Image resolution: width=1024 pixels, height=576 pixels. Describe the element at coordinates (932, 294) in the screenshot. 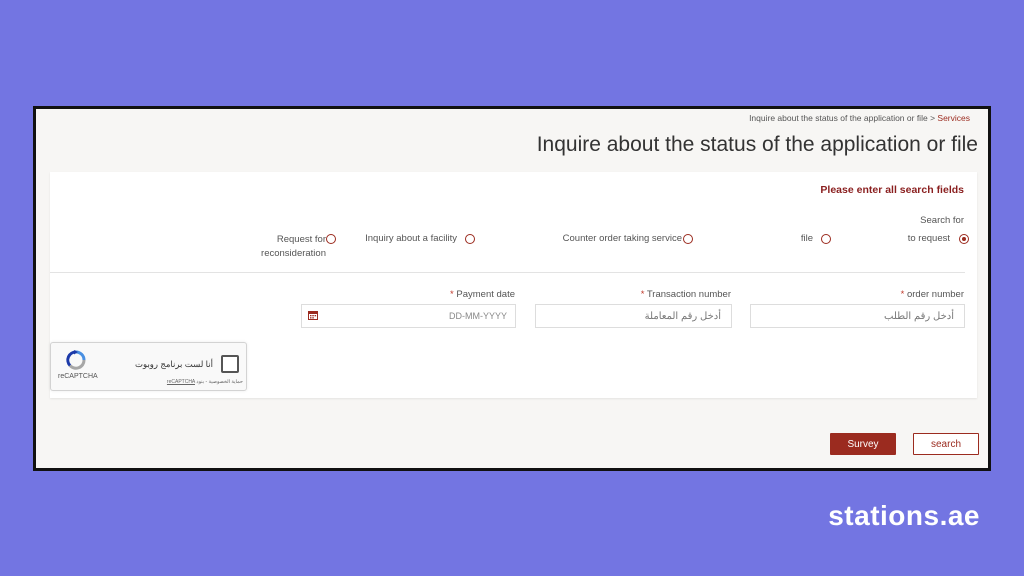

I see `order-number-label: * order number` at that location.